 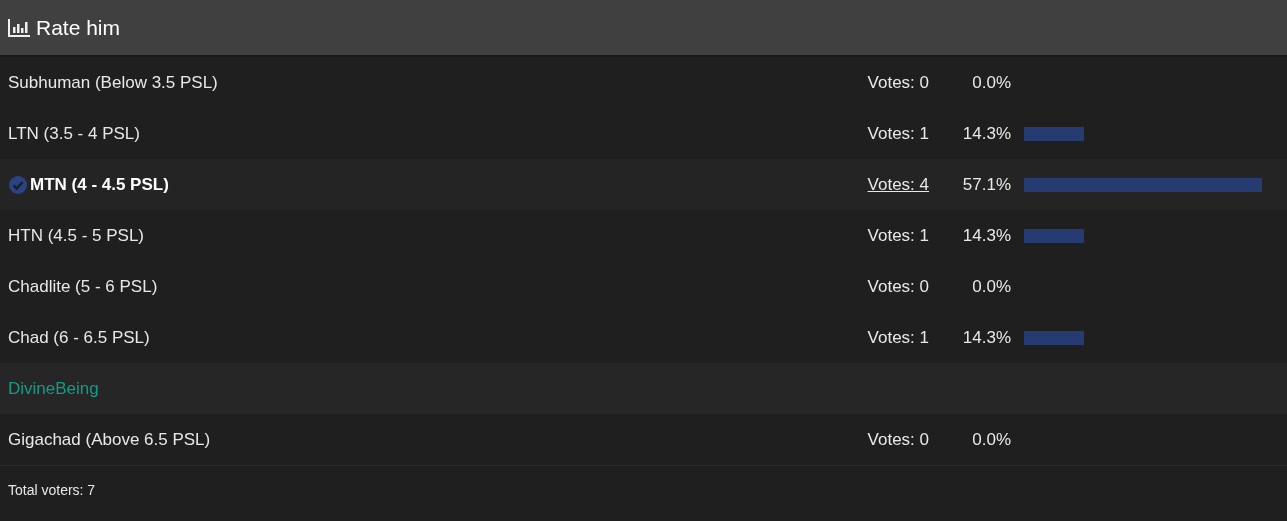 What do you see at coordinates (643, 337) in the screenshot?
I see `poll-option: Chad (6 - 6.5 PSL) Votes: 1 14.3%` at bounding box center [643, 337].